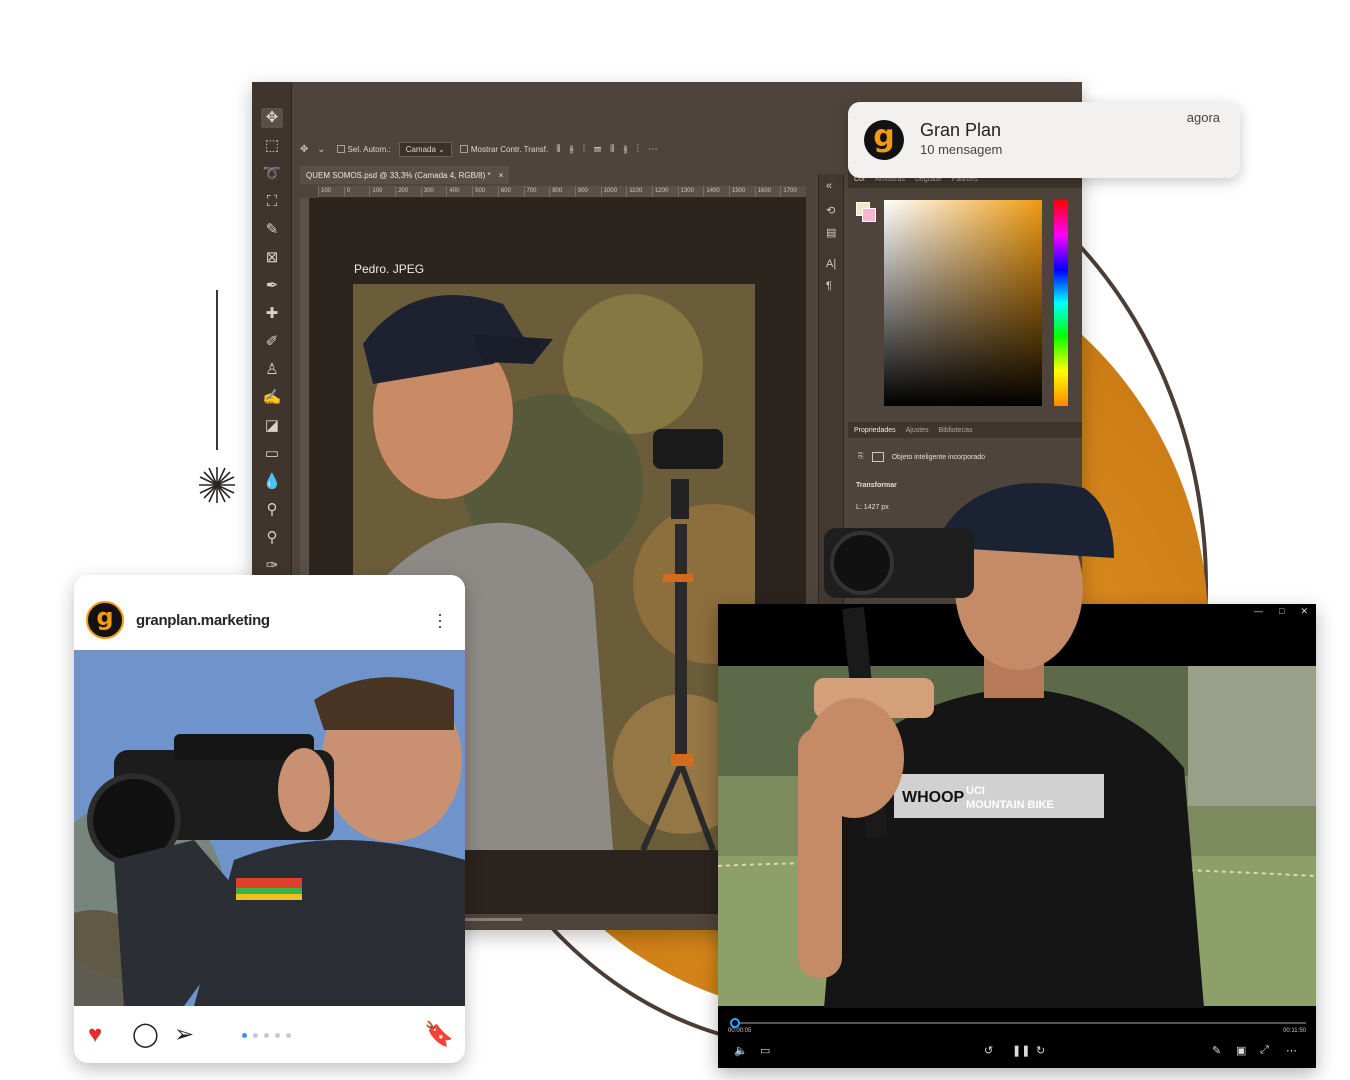  I want to click on eyedropper-tool-icon: ✒, so click(272, 286).